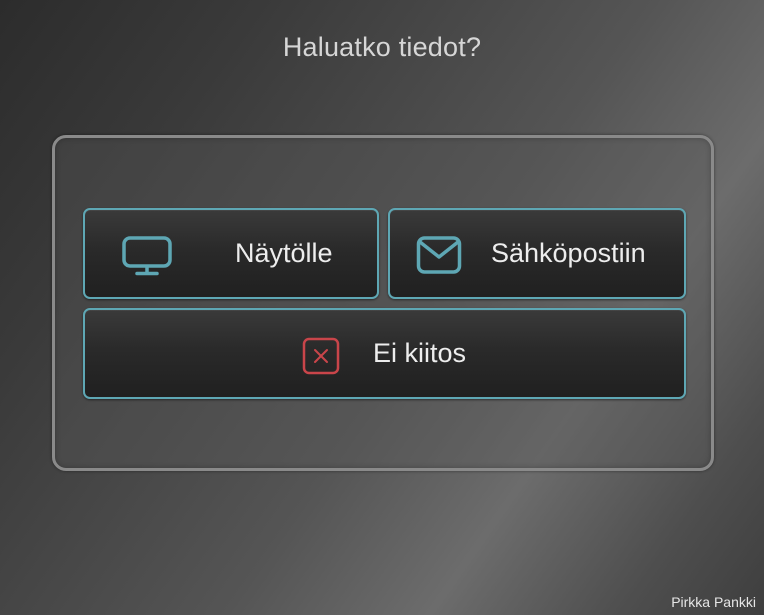 This screenshot has width=764, height=615. I want to click on monitor-icon, so click(147, 256).